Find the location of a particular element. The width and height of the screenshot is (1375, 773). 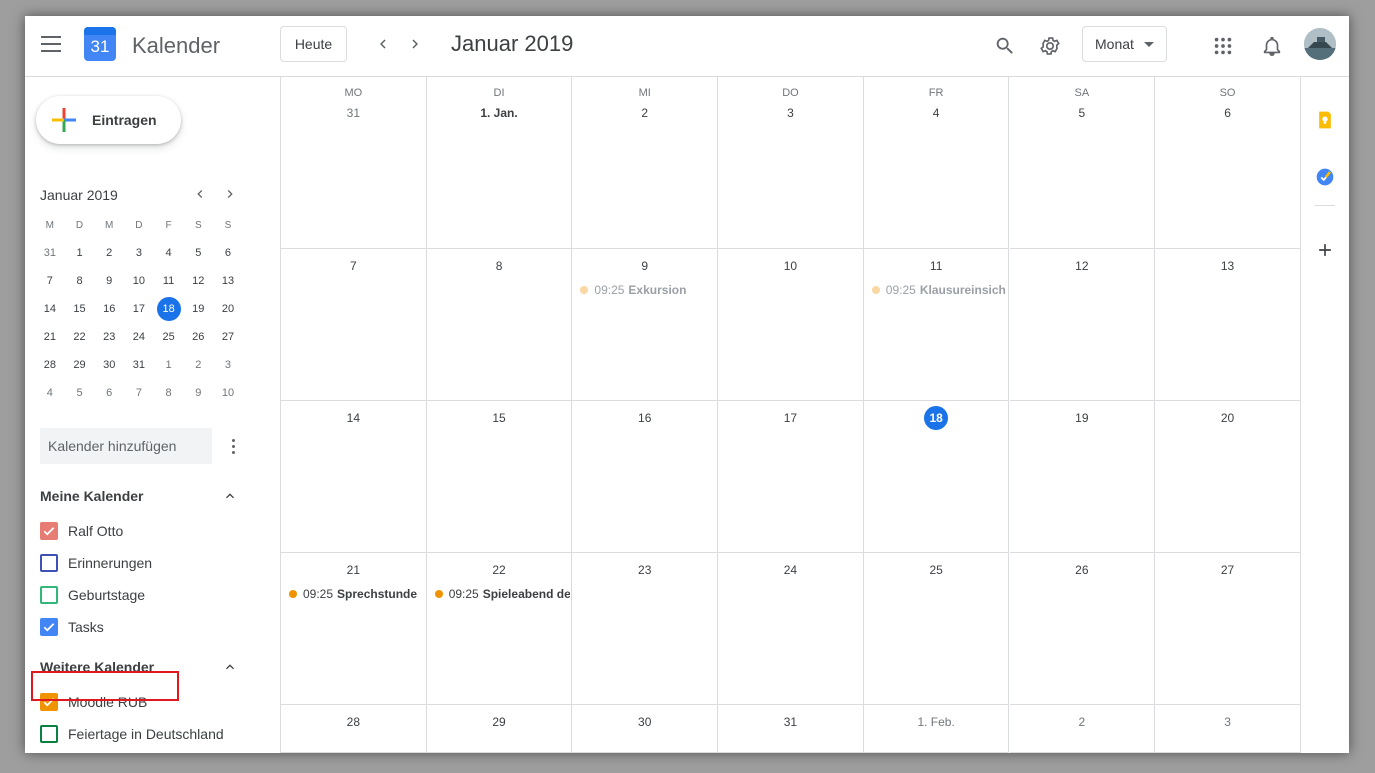

day-number: 12 is located at coordinates (1082, 266).